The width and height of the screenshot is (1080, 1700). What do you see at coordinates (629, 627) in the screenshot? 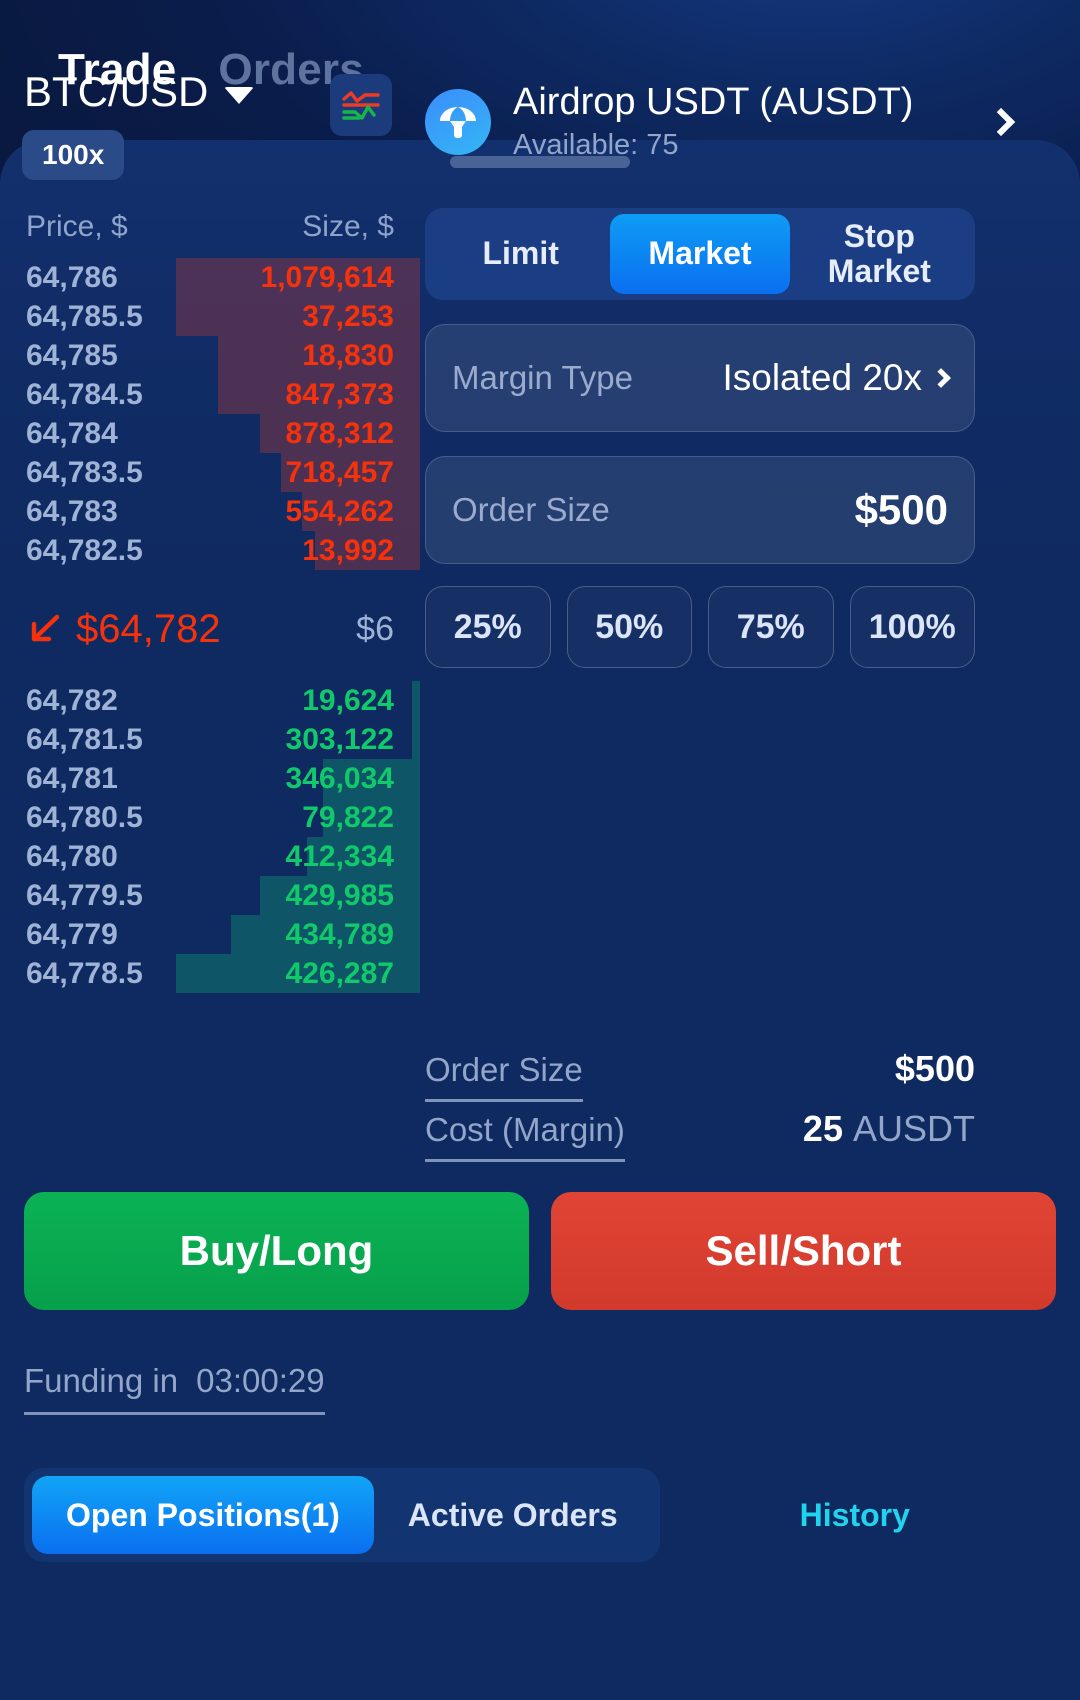
I see `percent-button-50: 50%` at bounding box center [629, 627].